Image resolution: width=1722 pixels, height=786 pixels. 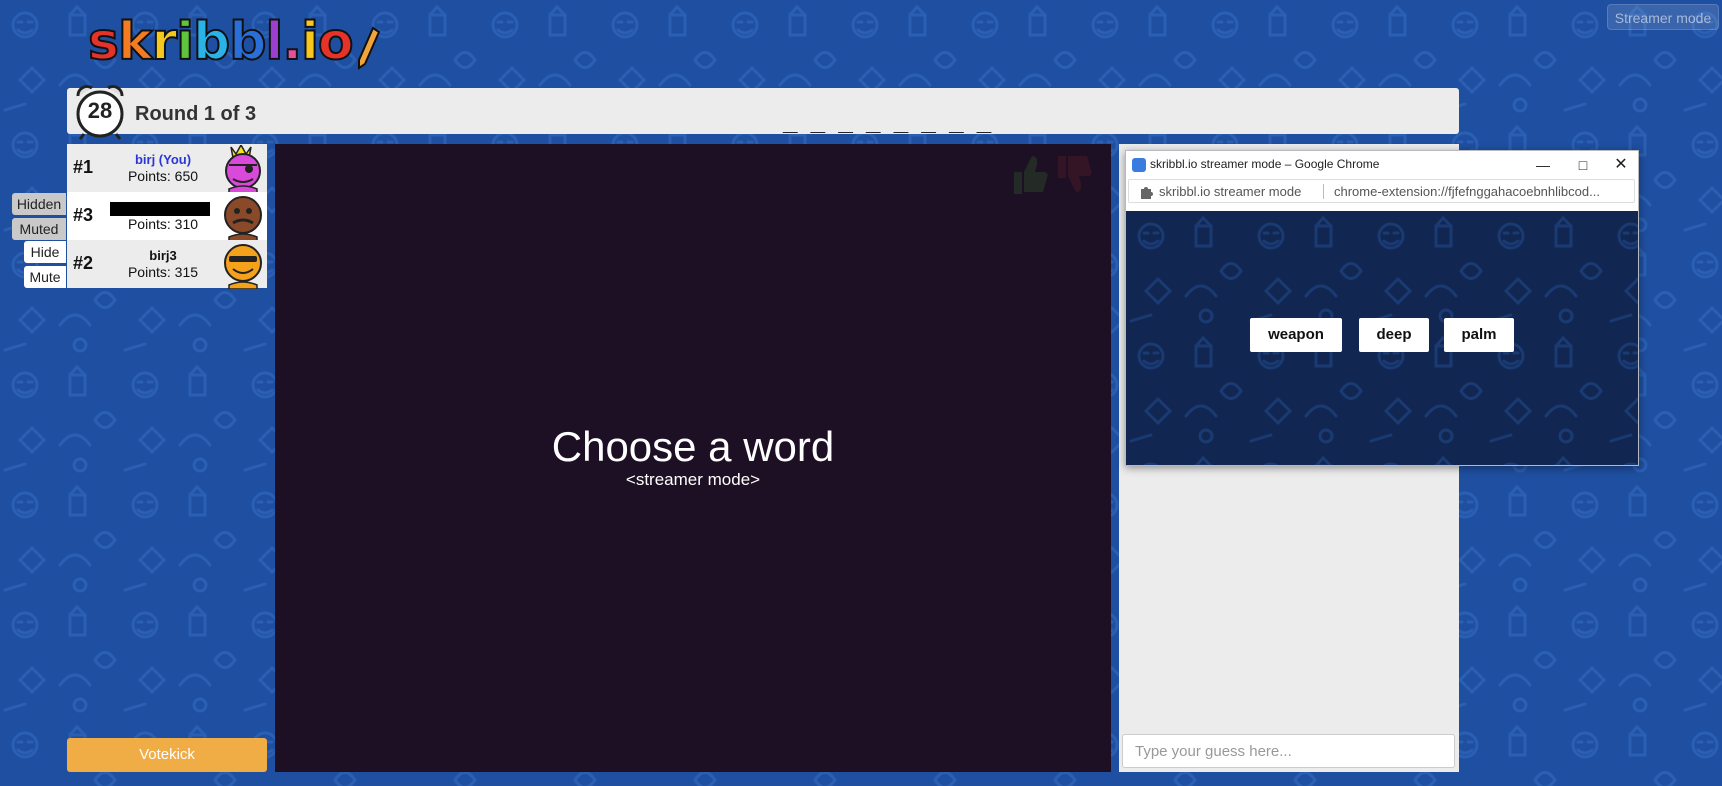 What do you see at coordinates (1288, 751) in the screenshot?
I see `guess-input` at bounding box center [1288, 751].